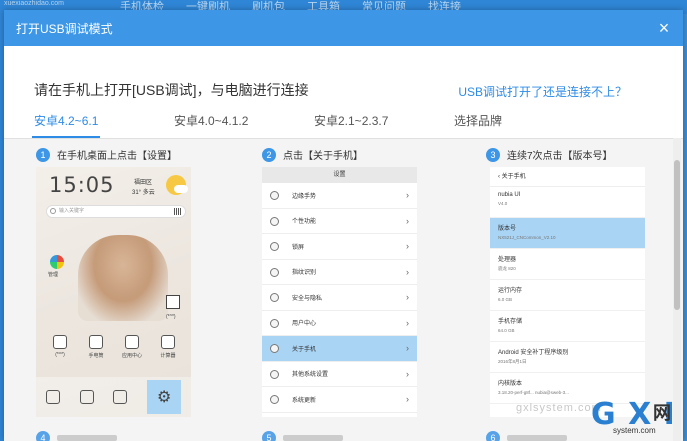  I want to click on about-item: Android 安全补丁程序级别 2016年8月1日, so click(567, 357).